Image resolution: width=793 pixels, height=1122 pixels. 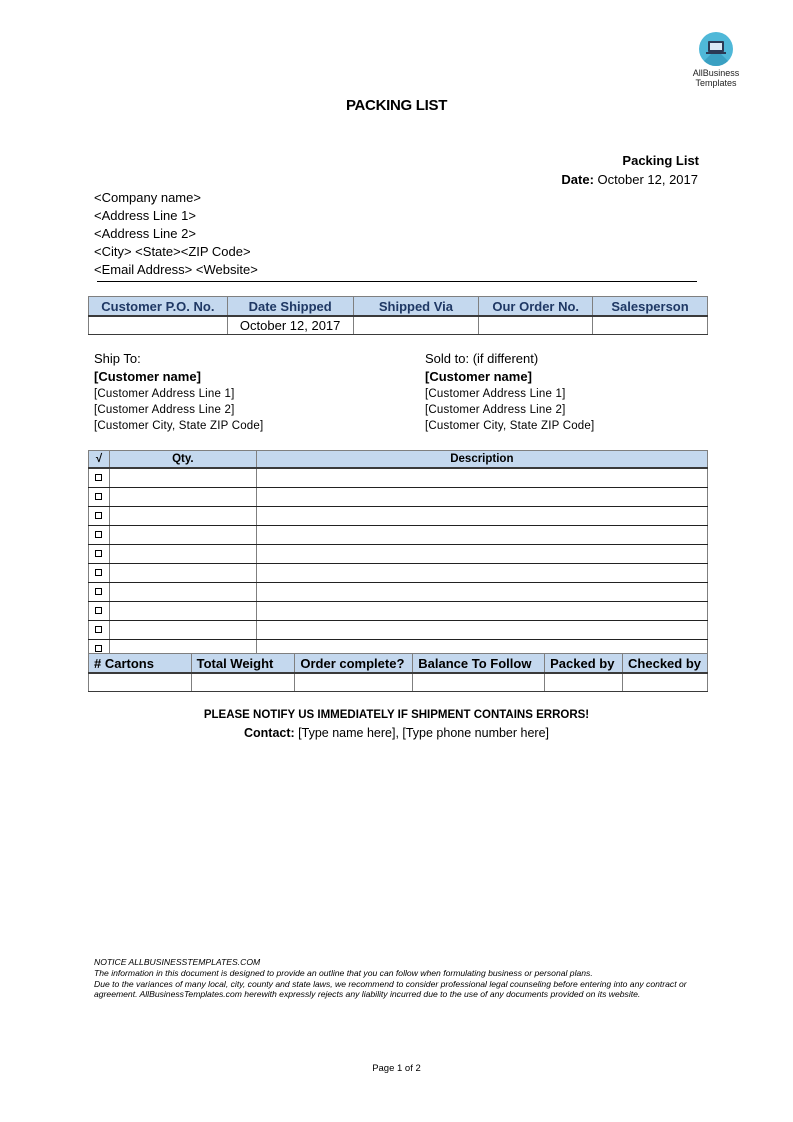 I want to click on company-address-2: <Address Line 2>, so click(x=176, y=234).